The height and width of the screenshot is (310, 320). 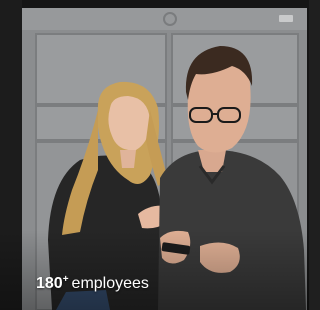 I want to click on employee-count-suffix: +, so click(x=65, y=279).